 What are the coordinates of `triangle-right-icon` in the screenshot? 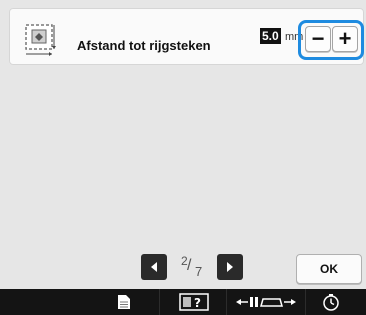 It's located at (230, 267).